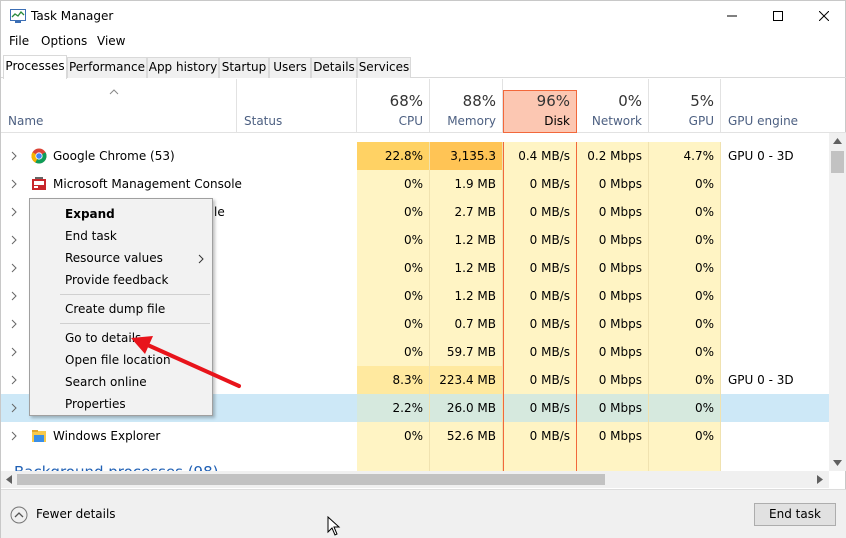 Image resolution: width=846 pixels, height=538 pixels. What do you see at coordinates (263, 121) in the screenshot?
I see `header-status-label: Status` at bounding box center [263, 121].